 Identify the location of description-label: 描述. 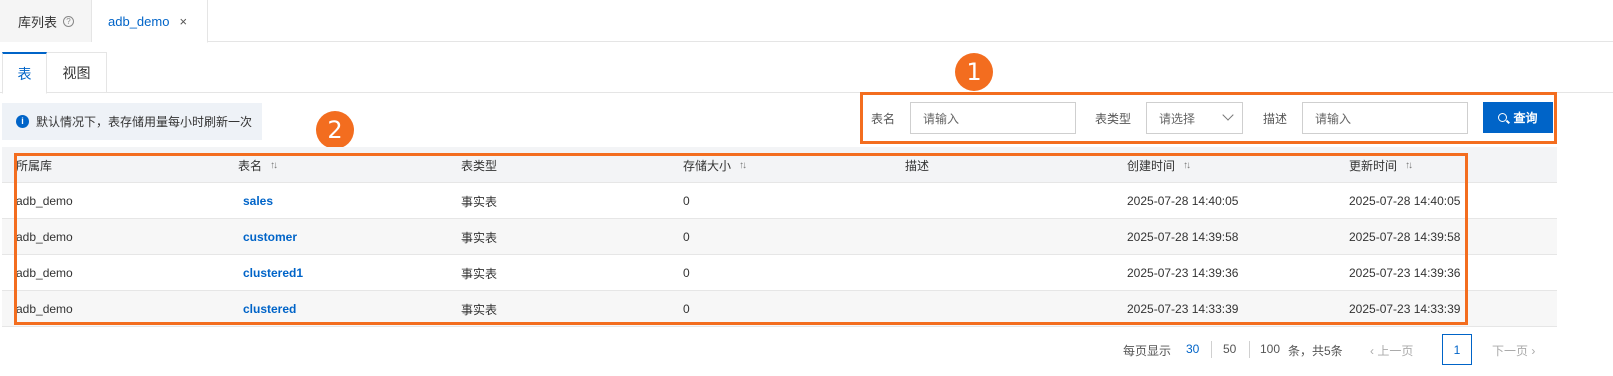
(1275, 119).